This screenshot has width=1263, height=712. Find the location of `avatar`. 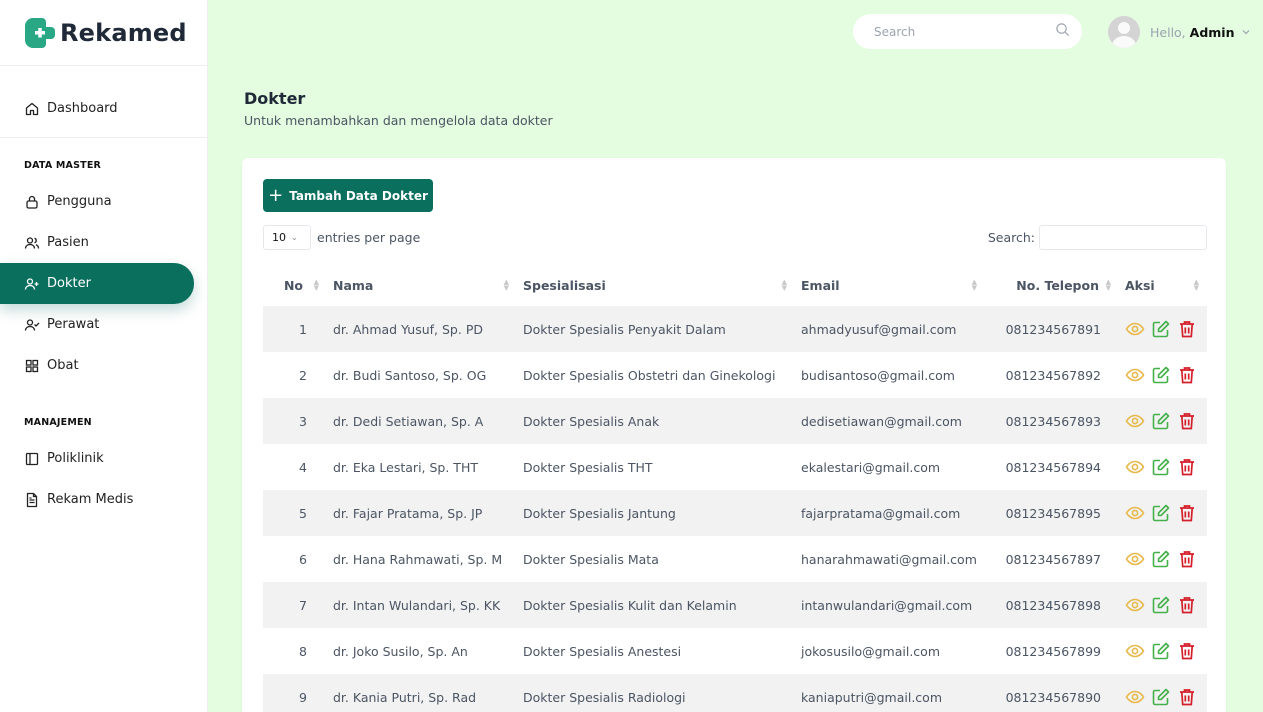

avatar is located at coordinates (1124, 32).